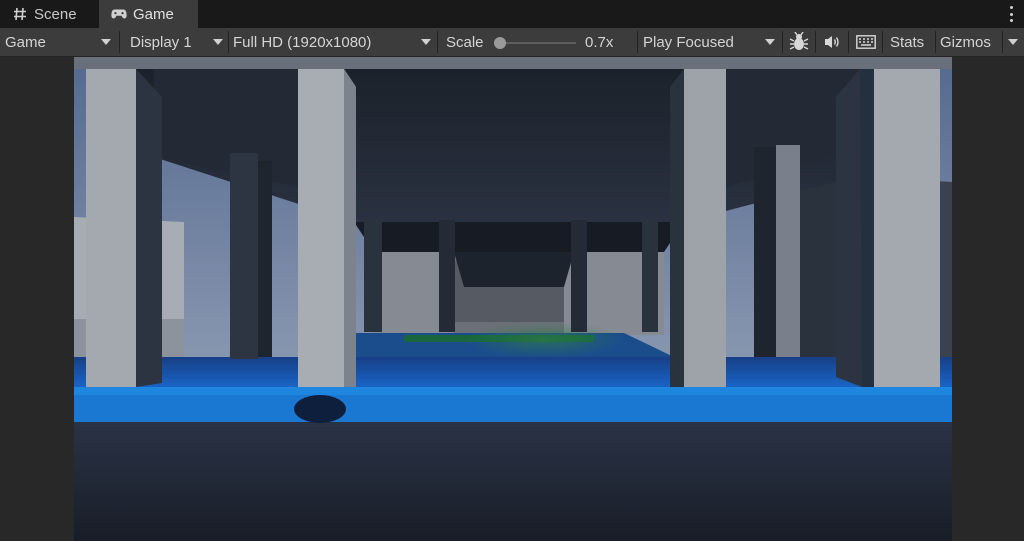 The height and width of the screenshot is (541, 1024). I want to click on gizmos-dropdown, so click(1013, 42).